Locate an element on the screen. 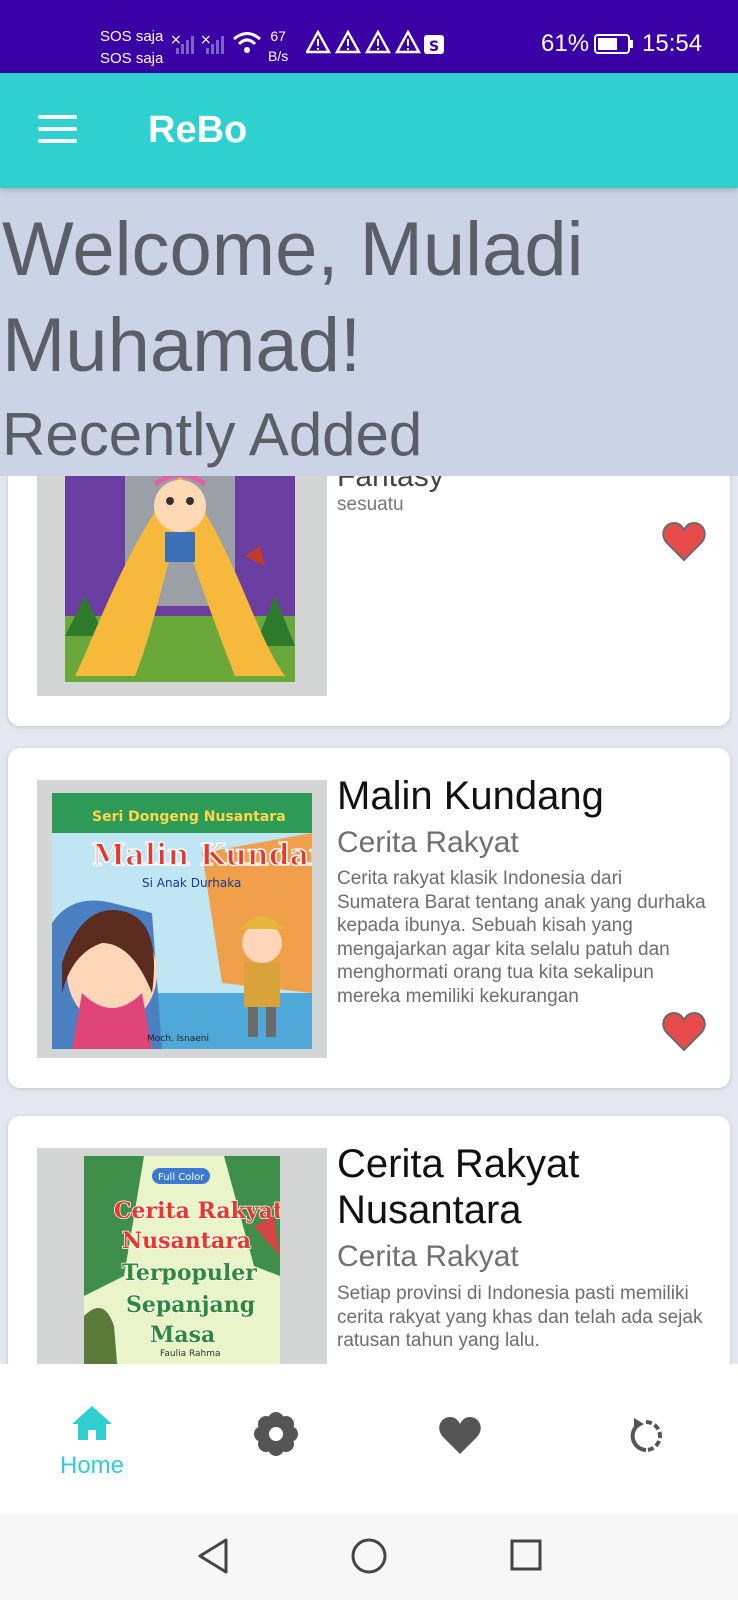 Image resolution: width=738 pixels, height=1600 pixels. nav-categories is located at coordinates (276, 1439).